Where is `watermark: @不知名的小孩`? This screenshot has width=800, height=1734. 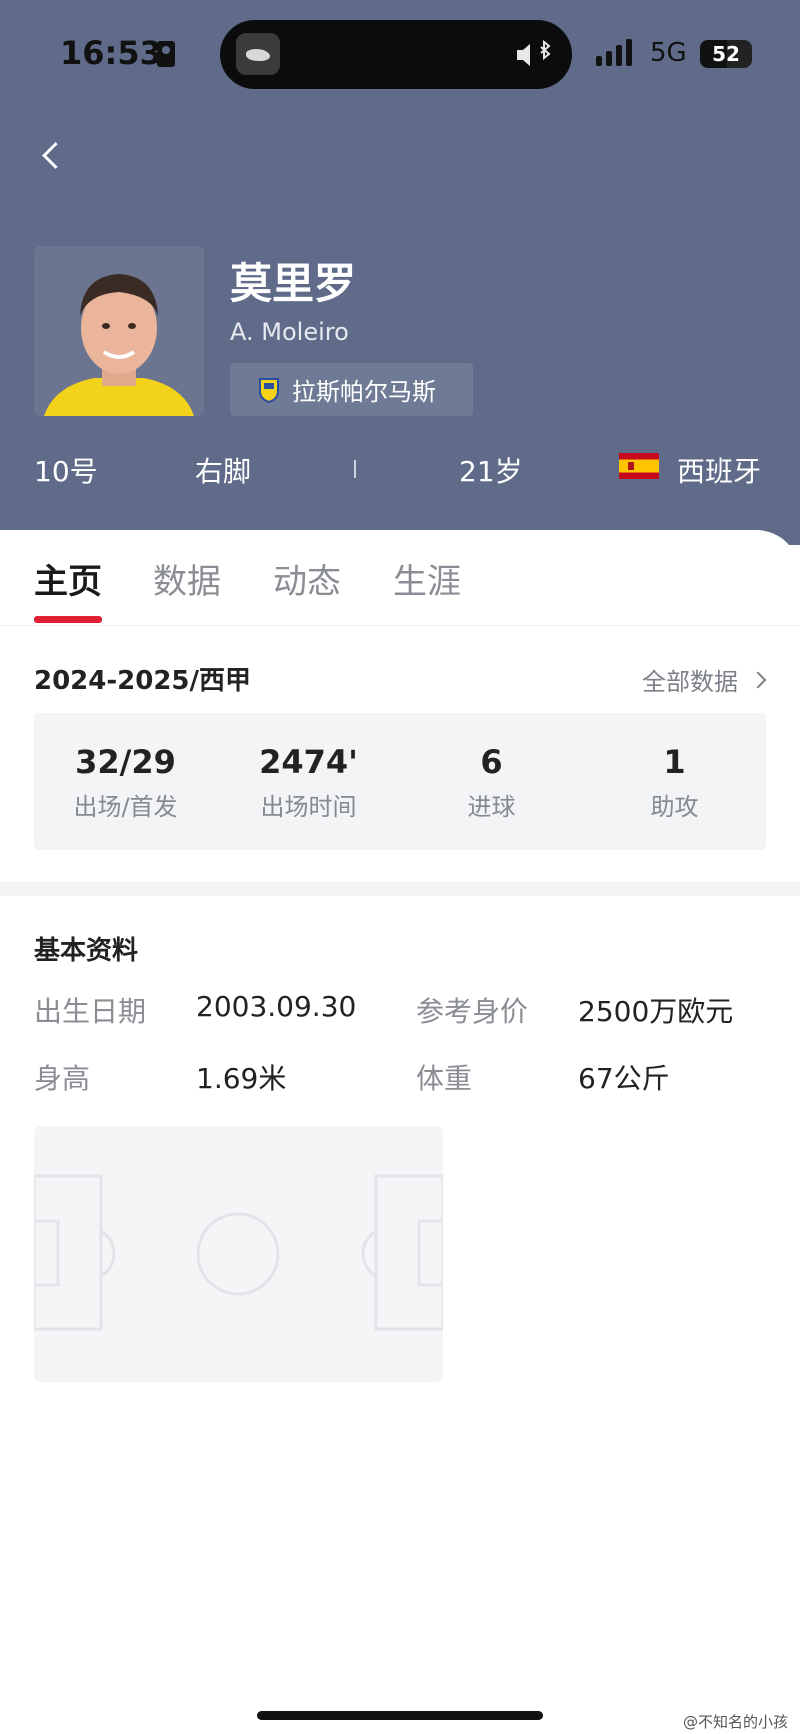
watermark: @不知名的小孩 is located at coordinates (736, 1722).